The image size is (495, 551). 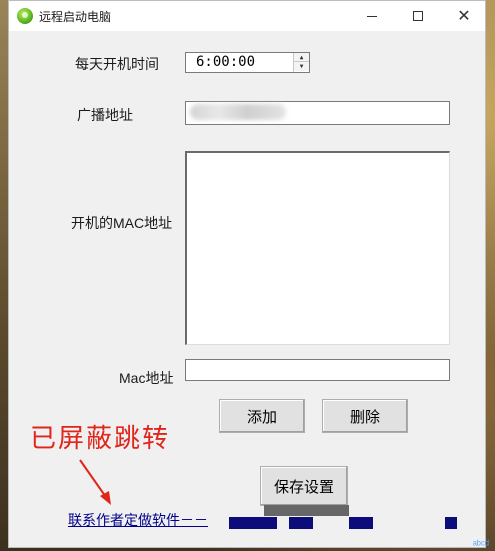 I want to click on mac-address-input, so click(x=317, y=370).